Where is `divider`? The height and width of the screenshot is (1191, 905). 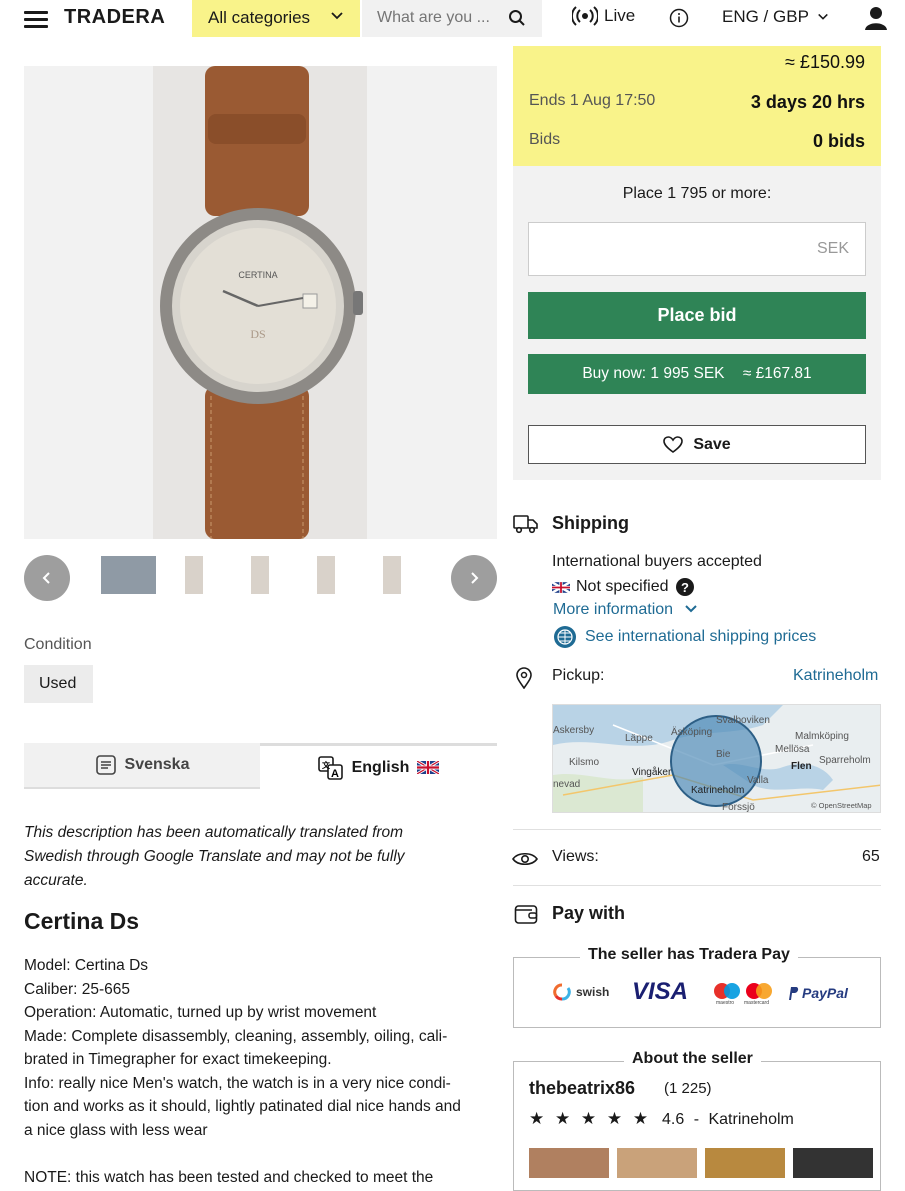 divider is located at coordinates (697, 829).